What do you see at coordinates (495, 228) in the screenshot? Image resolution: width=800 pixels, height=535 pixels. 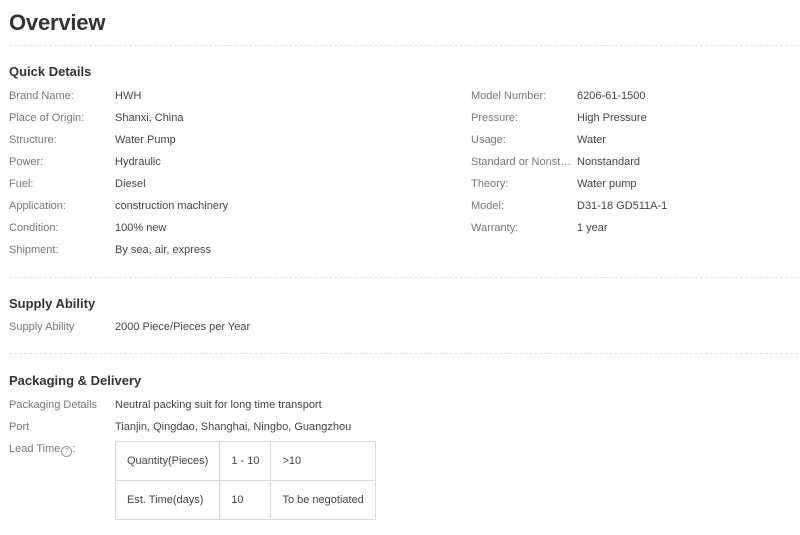 I see `detail-label: Warranty:` at bounding box center [495, 228].